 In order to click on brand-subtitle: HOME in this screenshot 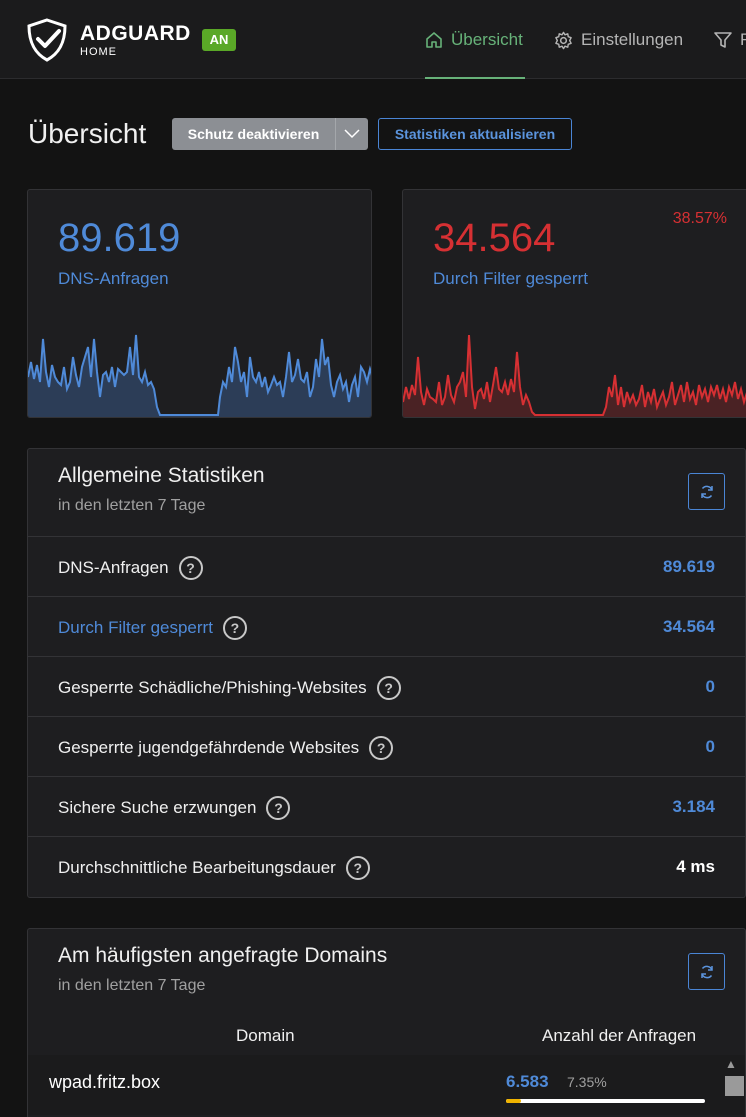, I will do `click(98, 52)`.